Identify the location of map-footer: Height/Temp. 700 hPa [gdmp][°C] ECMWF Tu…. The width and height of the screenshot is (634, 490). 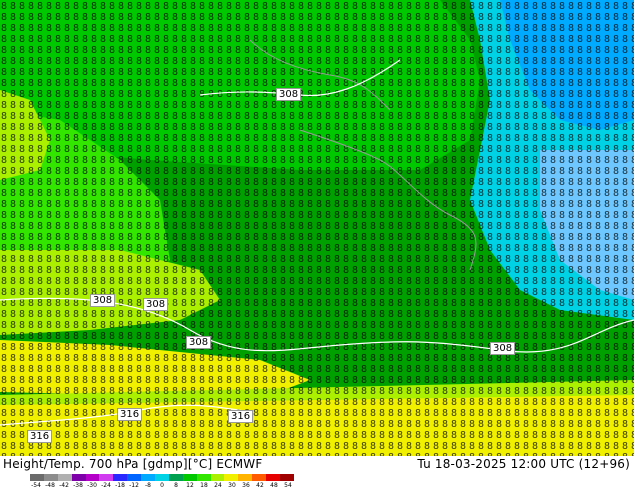
(317, 473).